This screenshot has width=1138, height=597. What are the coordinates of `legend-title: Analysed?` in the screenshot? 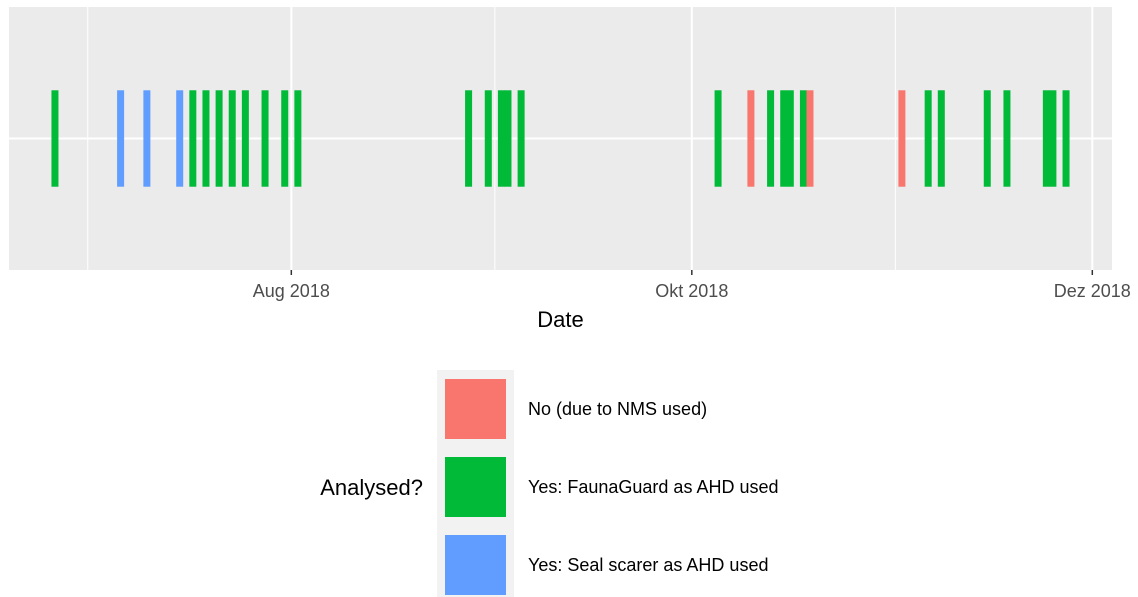 It's located at (371, 487).